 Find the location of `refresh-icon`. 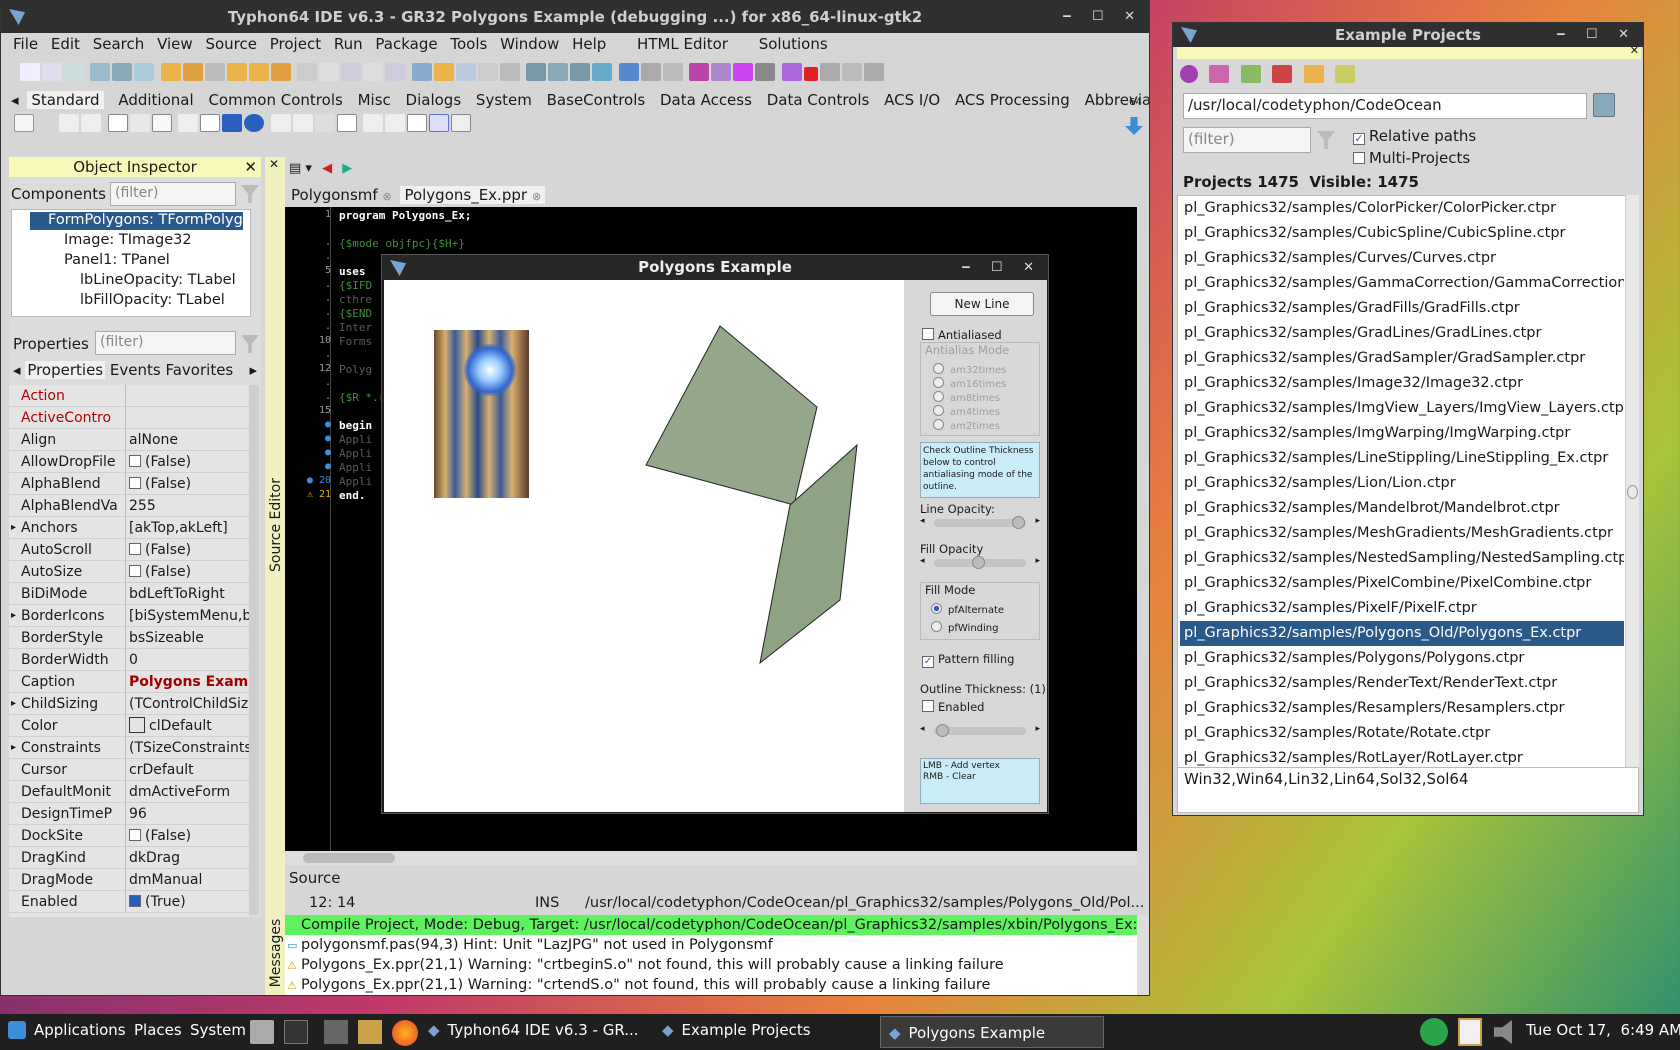

refresh-icon is located at coordinates (1189, 74).